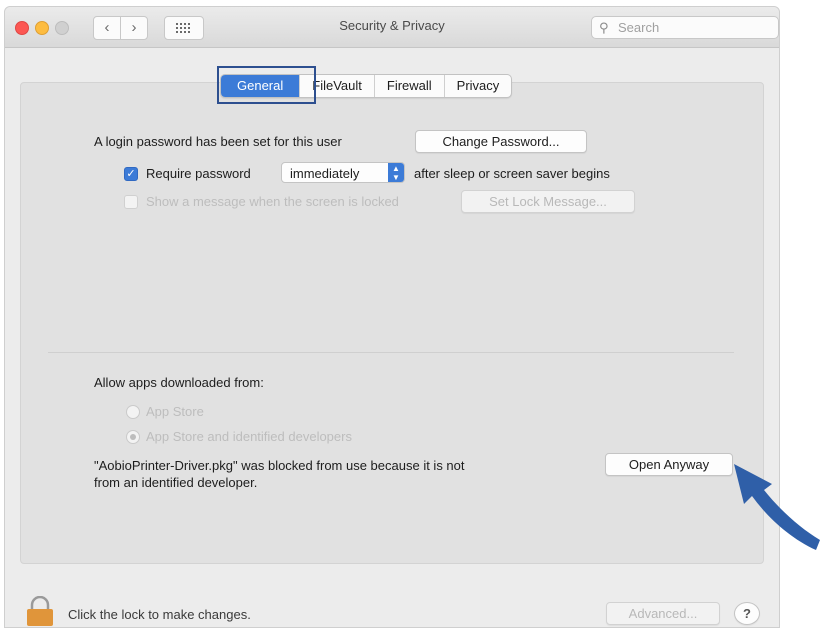 The image size is (823, 628). What do you see at coordinates (396, 172) in the screenshot?
I see `updown-arrow-icon: ▲ ▼` at bounding box center [396, 172].